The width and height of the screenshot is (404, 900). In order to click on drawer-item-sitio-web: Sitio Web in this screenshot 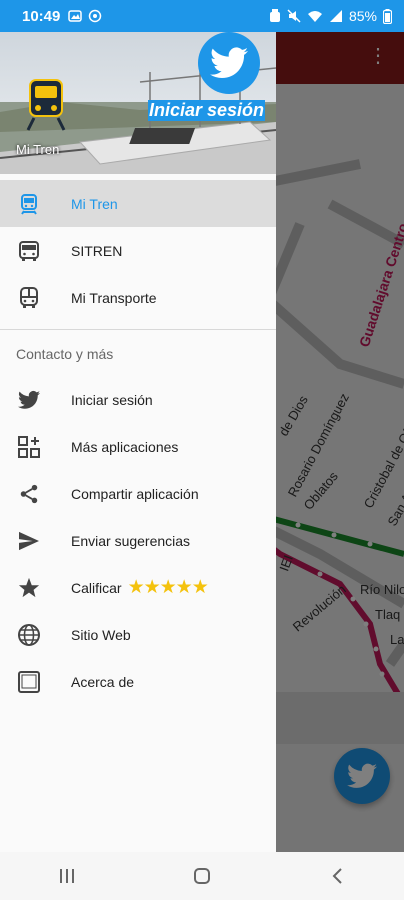, I will do `click(138, 634)`.